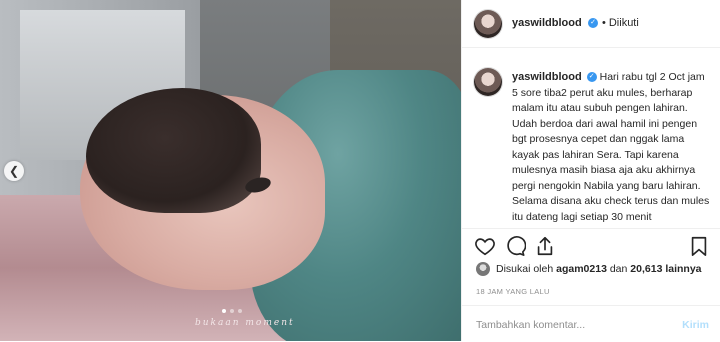  Describe the element at coordinates (547, 77) in the screenshot. I see `caption-username: yaswildblood` at that location.